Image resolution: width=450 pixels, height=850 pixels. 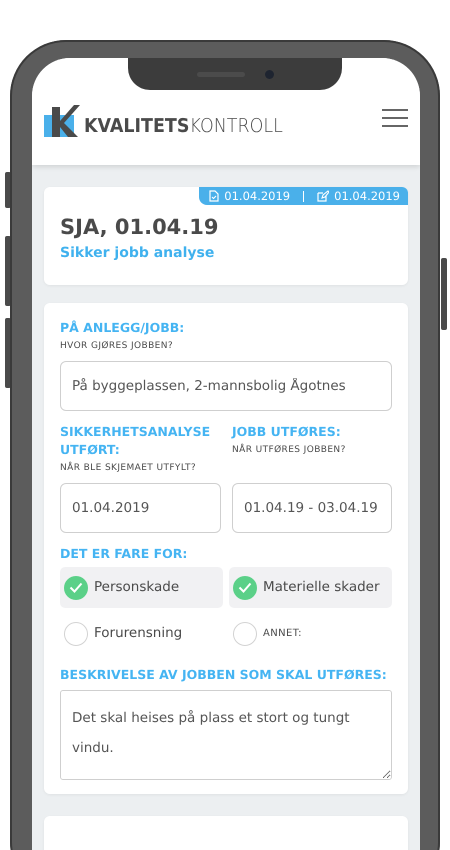 I want to click on field-label: BESKRIVELSE AV JOBBEN SOM SKAL UTFØRES:, so click(x=224, y=675).